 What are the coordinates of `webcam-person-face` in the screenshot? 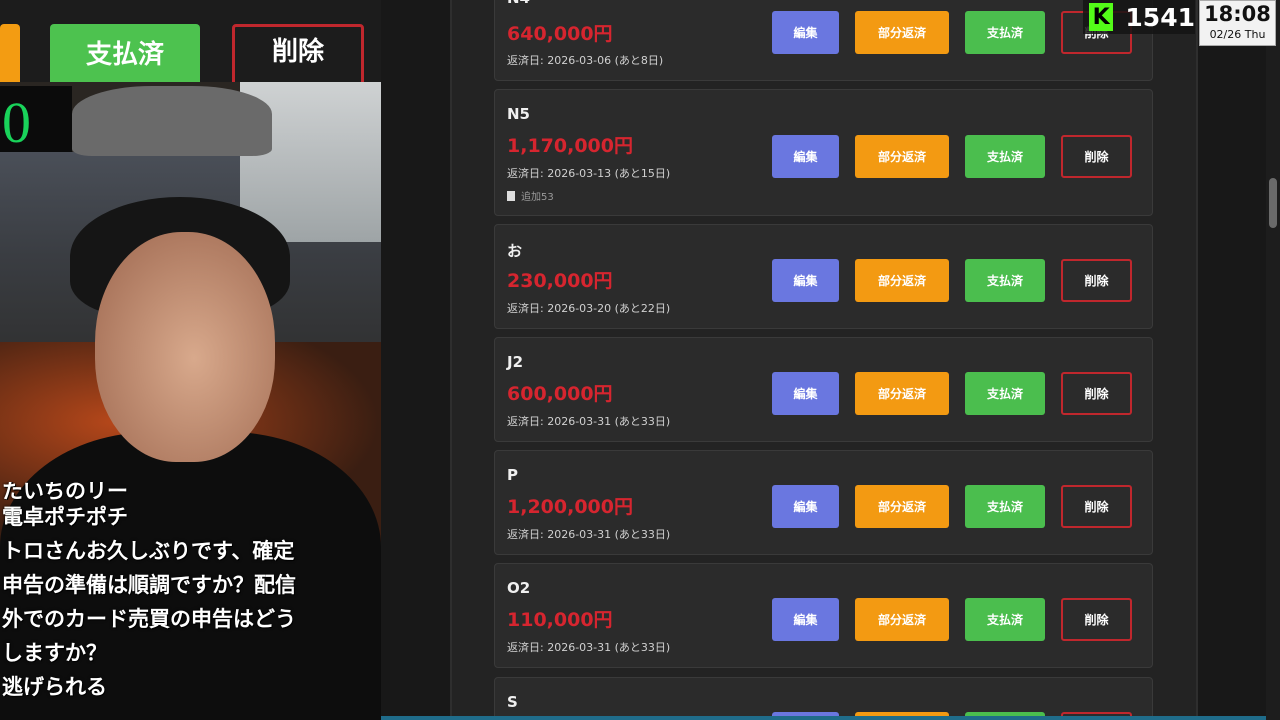 It's located at (185, 347).